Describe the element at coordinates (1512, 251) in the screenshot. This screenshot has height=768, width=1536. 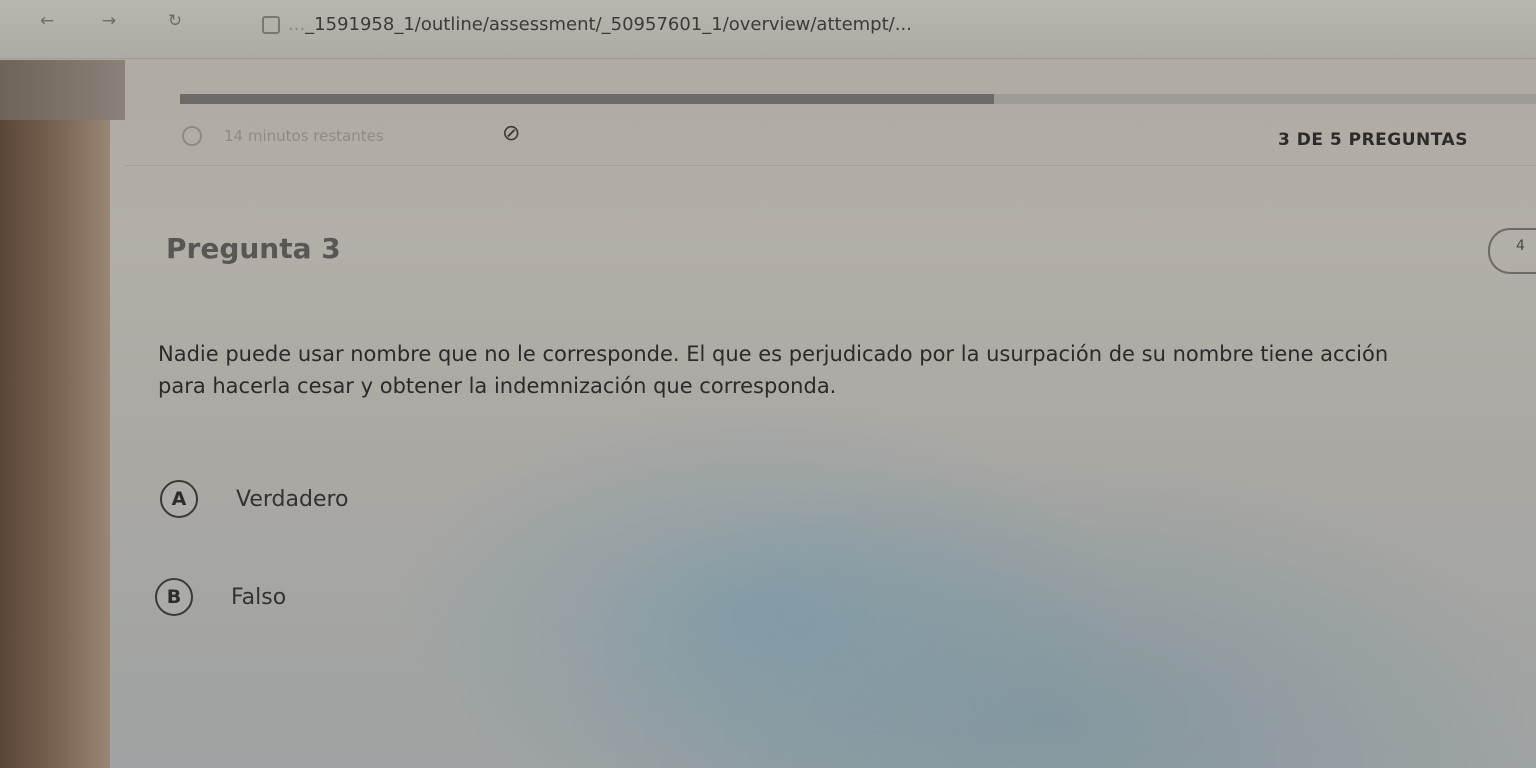
I see `points-badge: 4` at that location.